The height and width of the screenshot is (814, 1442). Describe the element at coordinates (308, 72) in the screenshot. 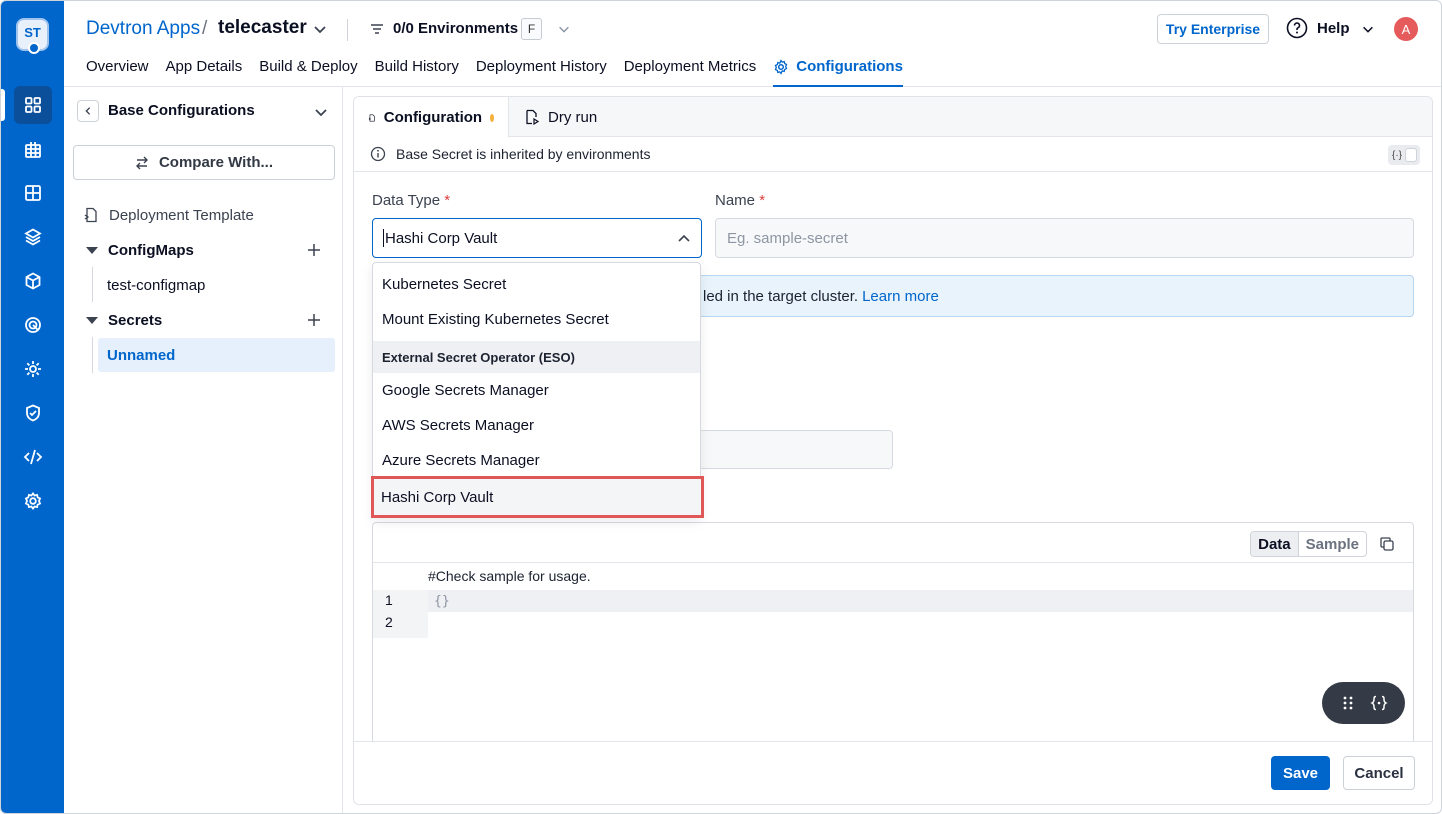

I see `tab-build-deploy: Build & Deploy` at that location.